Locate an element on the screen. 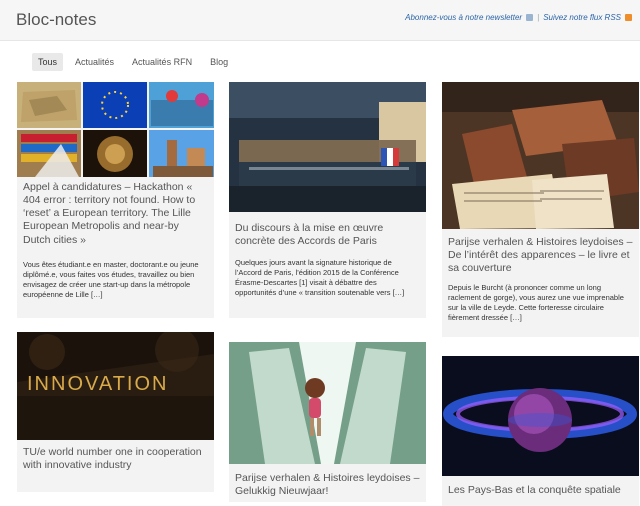  innovation-image-text: INNOVATION is located at coordinates (97, 384).